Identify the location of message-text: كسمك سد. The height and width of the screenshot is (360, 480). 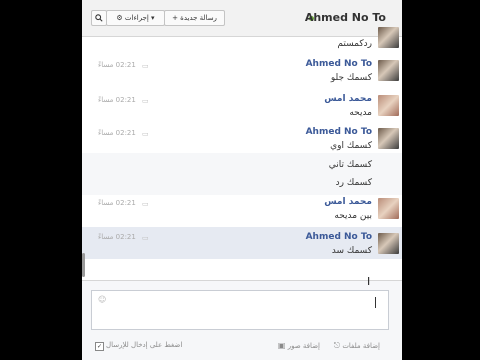
(351, 251).